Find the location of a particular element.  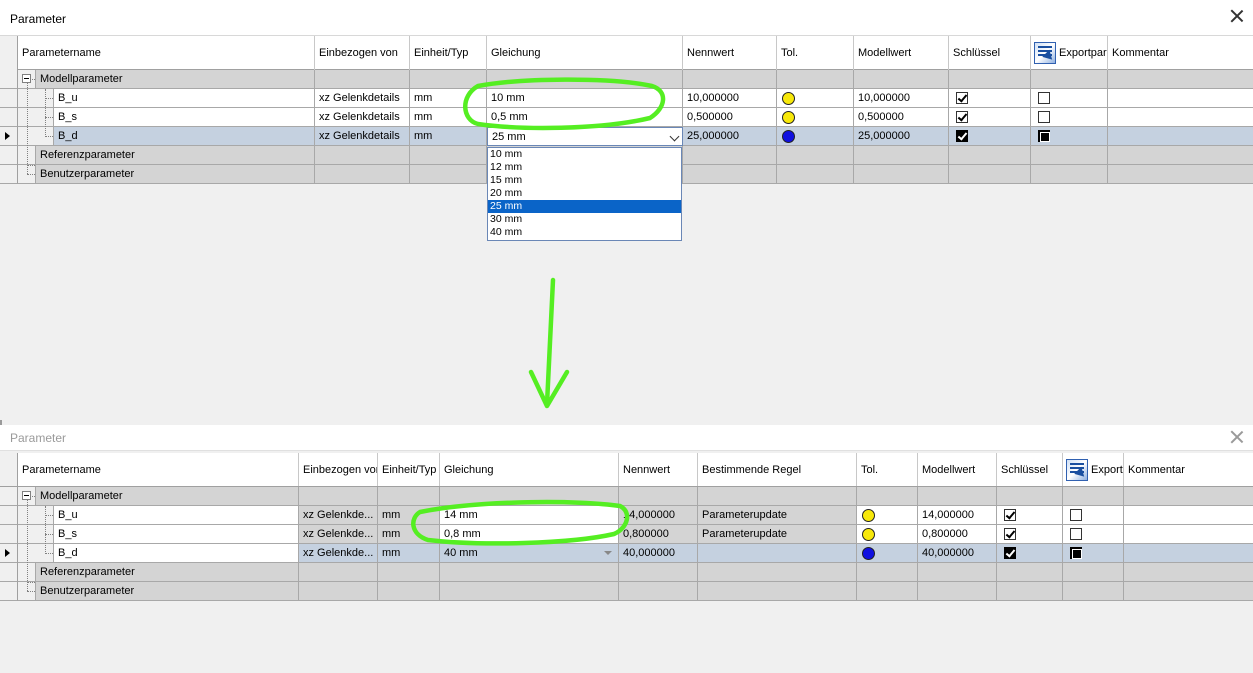

equation-combobox: 25 mm is located at coordinates (585, 136).